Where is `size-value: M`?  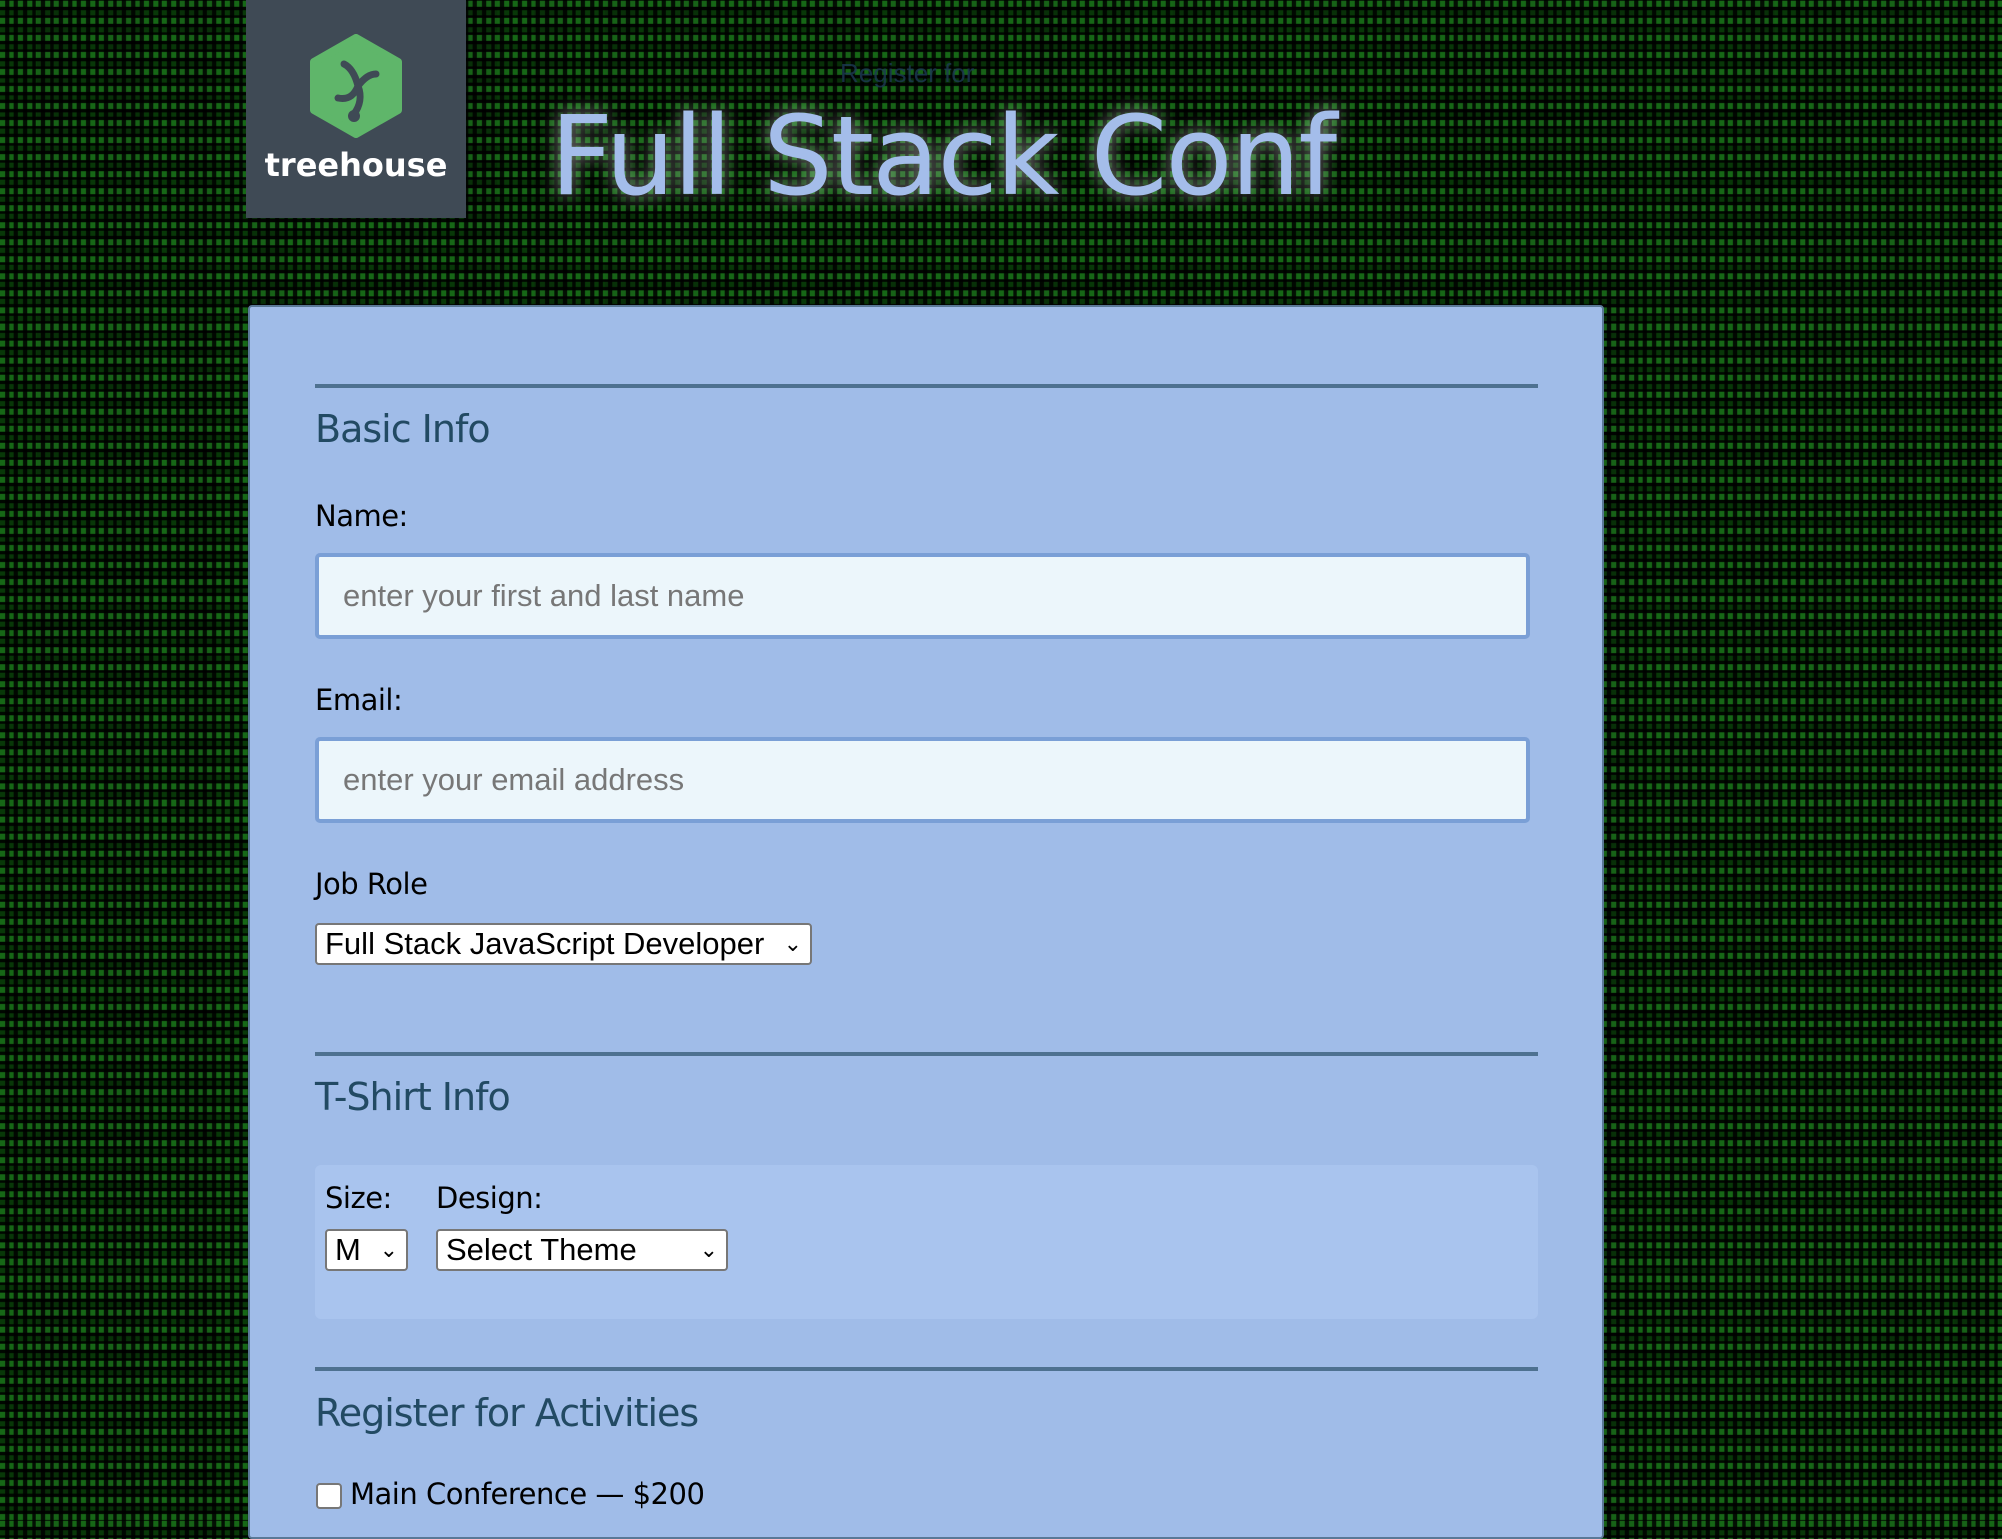
size-value: M is located at coordinates (348, 1249).